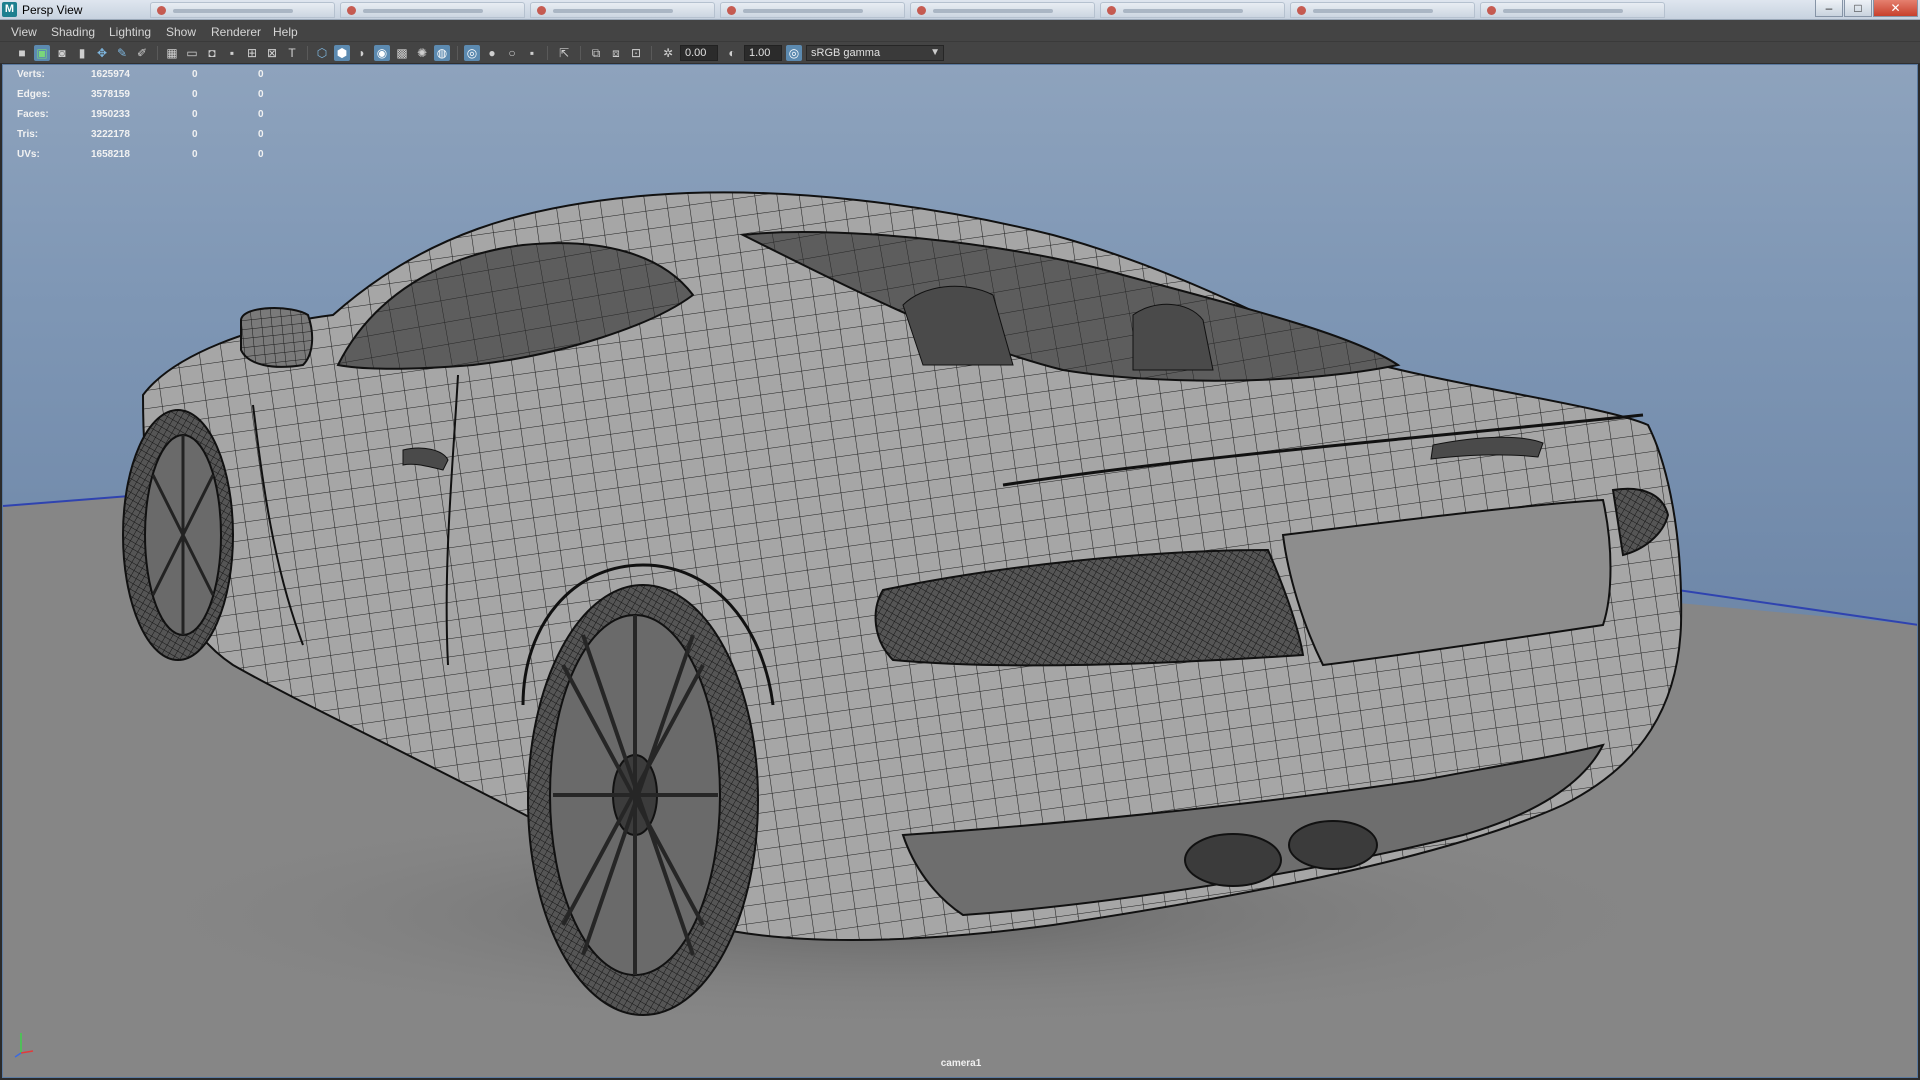 This screenshot has height=1080, width=1920. I want to click on window-title-bar: M Persp View – □ ✕, so click(960, 10).